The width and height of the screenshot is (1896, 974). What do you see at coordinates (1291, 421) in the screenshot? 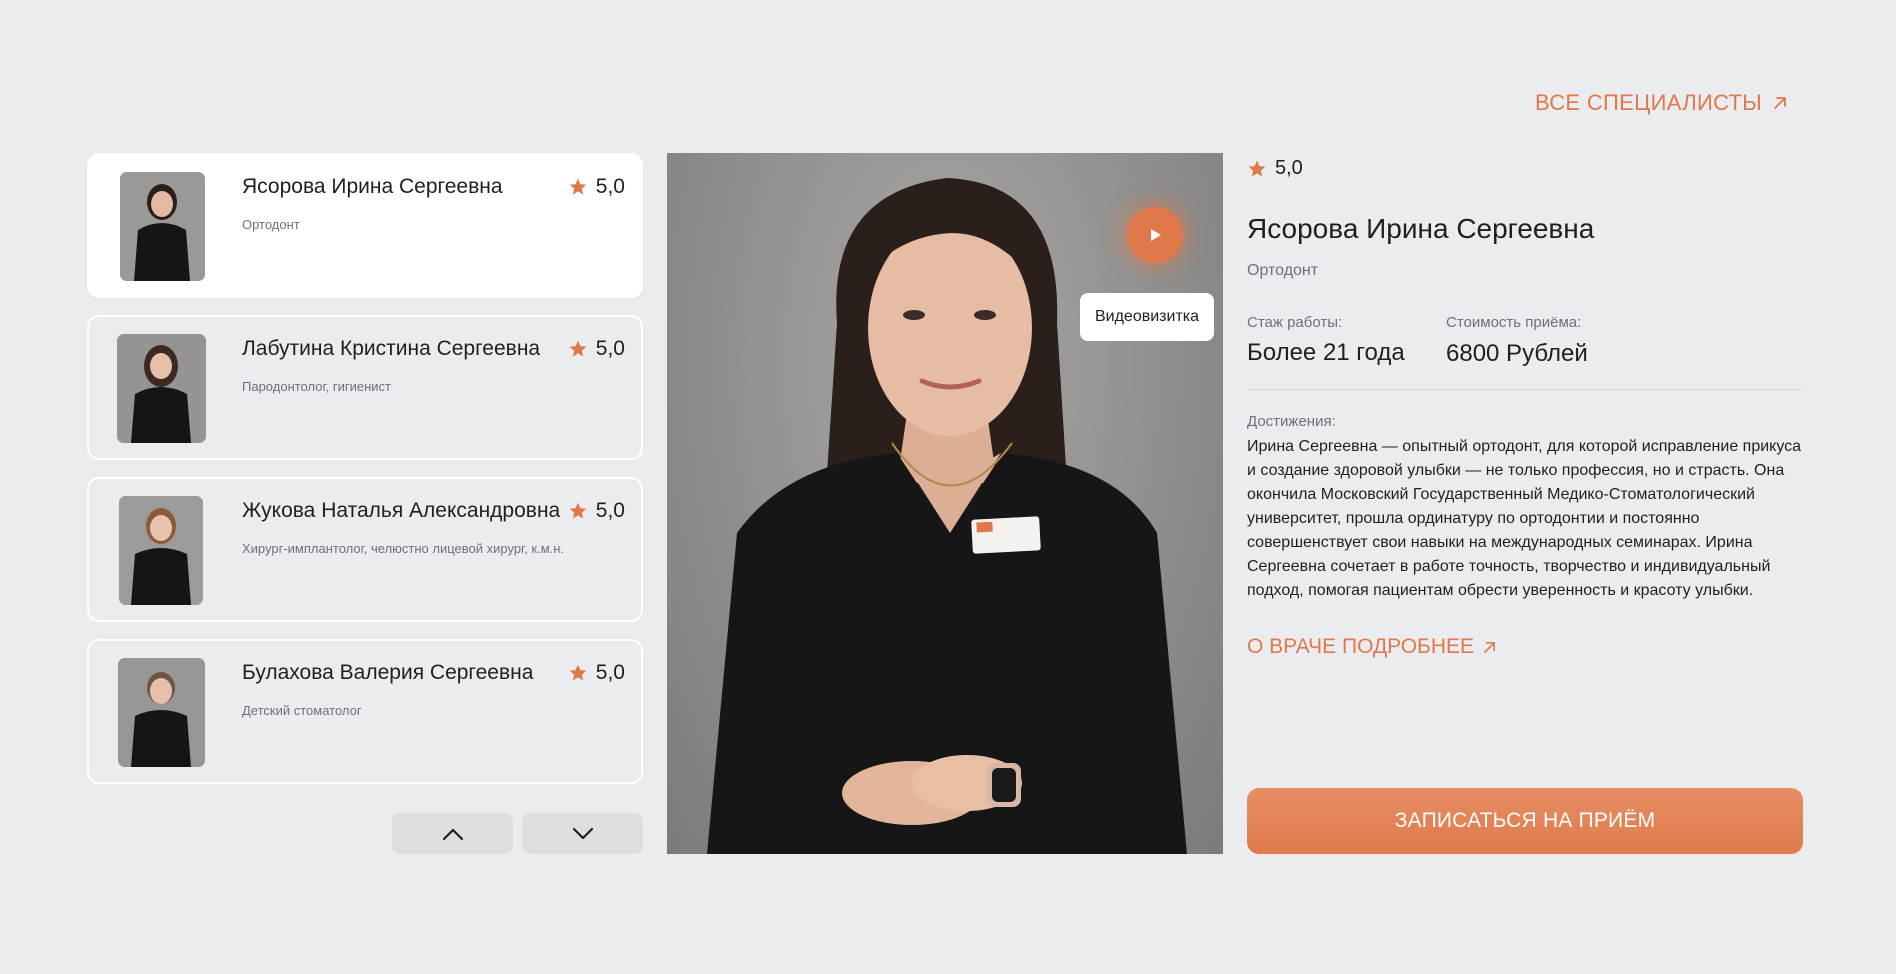
I see `achievements-label: Достижения:` at bounding box center [1291, 421].